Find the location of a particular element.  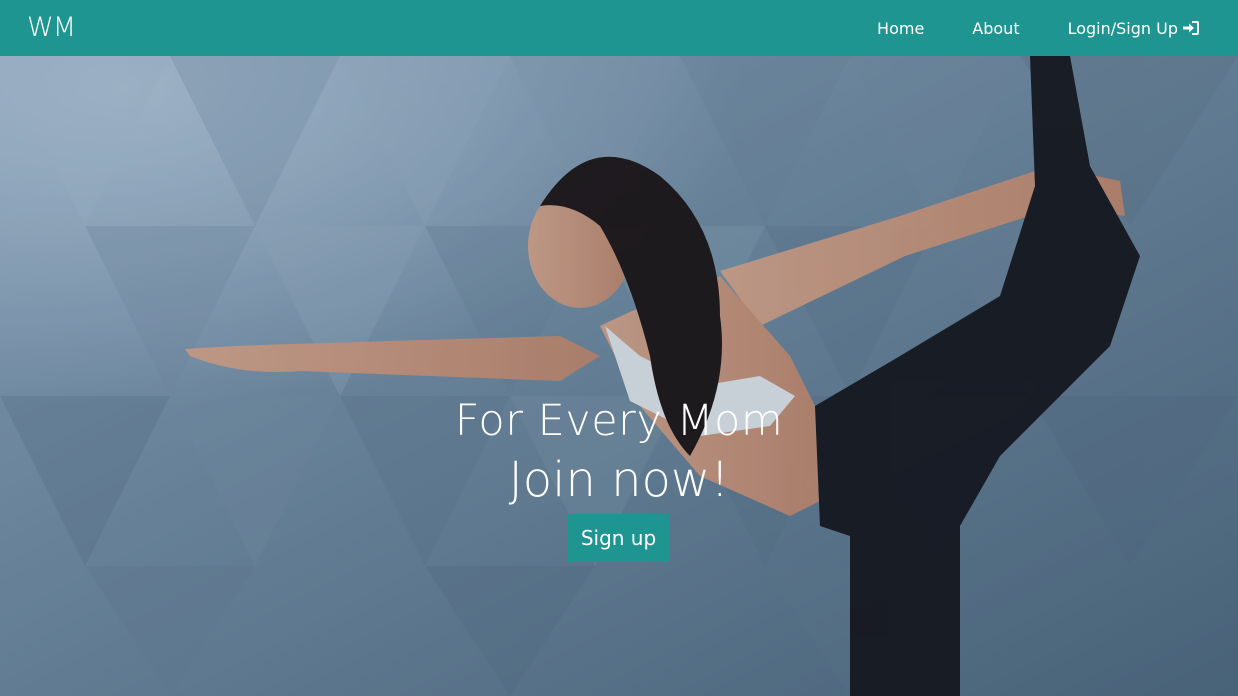

top-navbar: WM Home About Login/Sign Up is located at coordinates (619, 28).